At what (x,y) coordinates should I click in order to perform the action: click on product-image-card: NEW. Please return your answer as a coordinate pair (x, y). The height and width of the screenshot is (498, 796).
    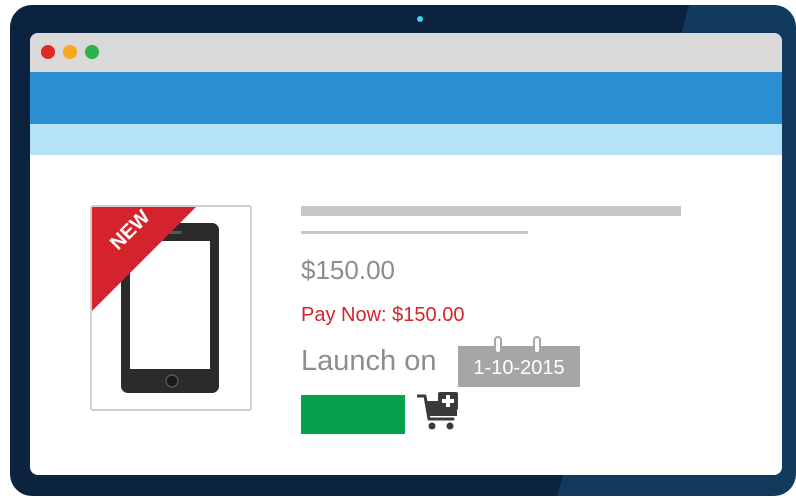
    Looking at the image, I should click on (171, 308).